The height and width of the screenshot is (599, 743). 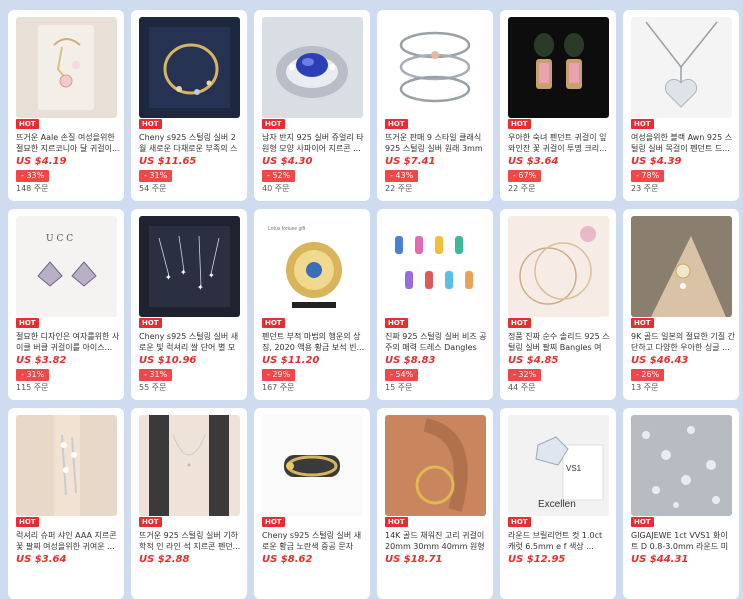 What do you see at coordinates (522, 387) in the screenshot?
I see `order-count: 44 주문` at bounding box center [522, 387].